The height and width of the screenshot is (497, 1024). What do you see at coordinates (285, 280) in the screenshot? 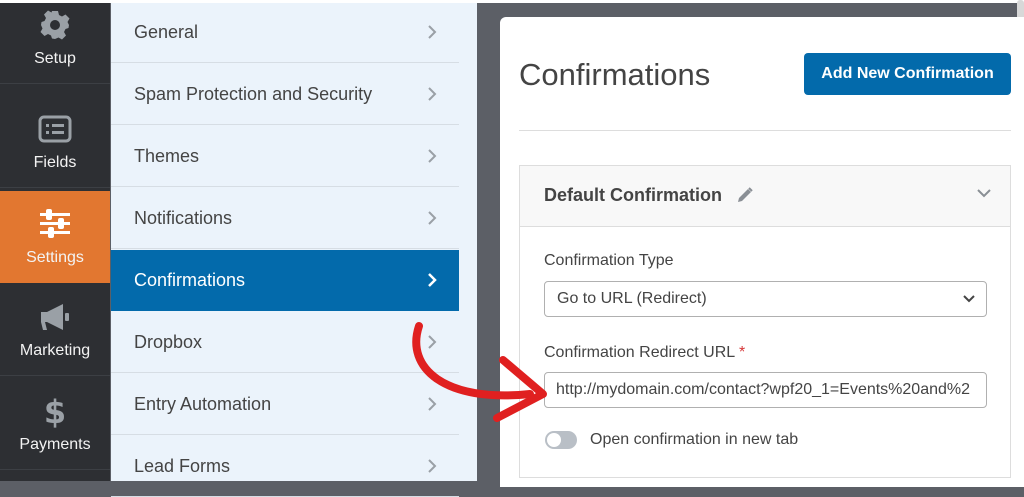
I see `subnav-item-confirmations: Confirmations` at bounding box center [285, 280].